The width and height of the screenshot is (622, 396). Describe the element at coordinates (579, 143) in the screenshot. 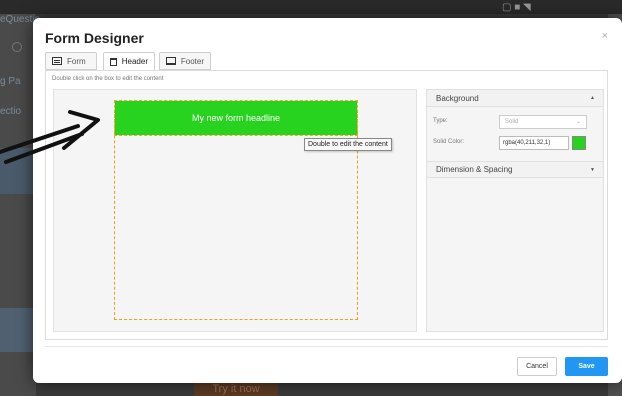

I see `color-swatch` at that location.